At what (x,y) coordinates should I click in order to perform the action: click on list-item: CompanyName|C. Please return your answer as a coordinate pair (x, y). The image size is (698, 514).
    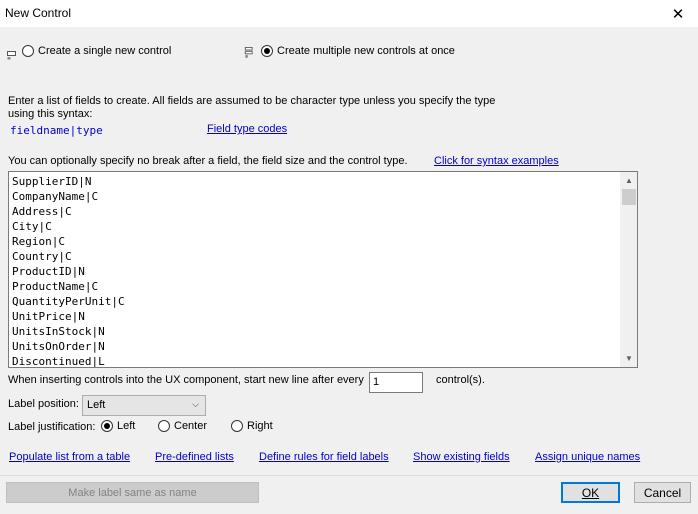
    Looking at the image, I should click on (55, 196).